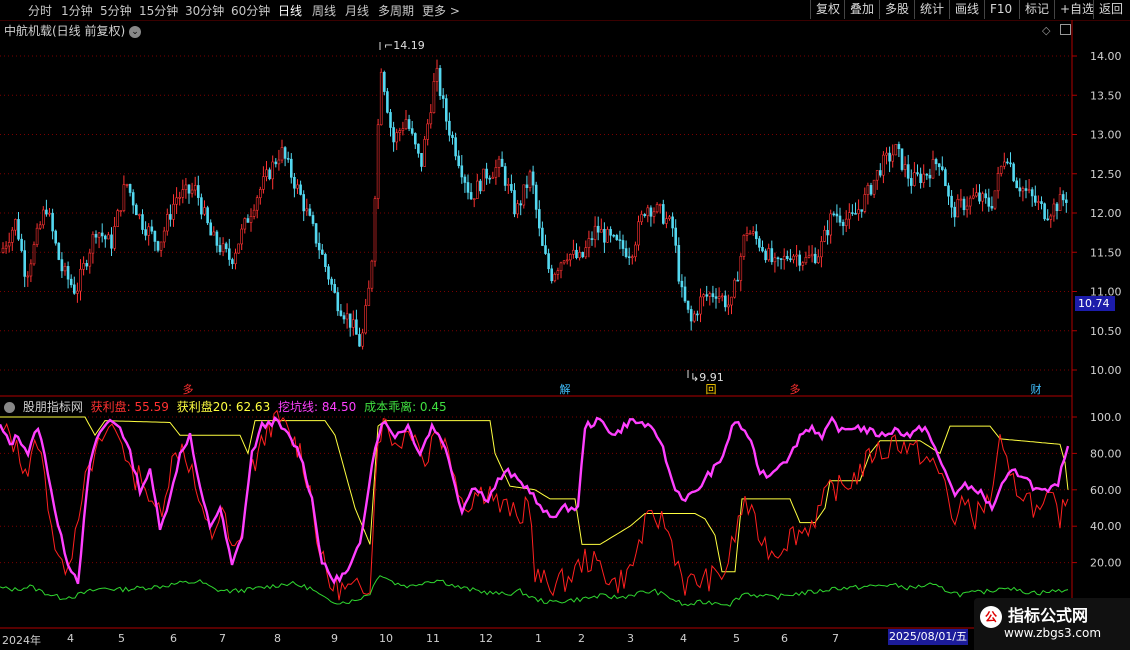 The height and width of the screenshot is (650, 1130). What do you see at coordinates (1053, 633) in the screenshot?
I see `watermark-url: www.zbgs3.com` at bounding box center [1053, 633].